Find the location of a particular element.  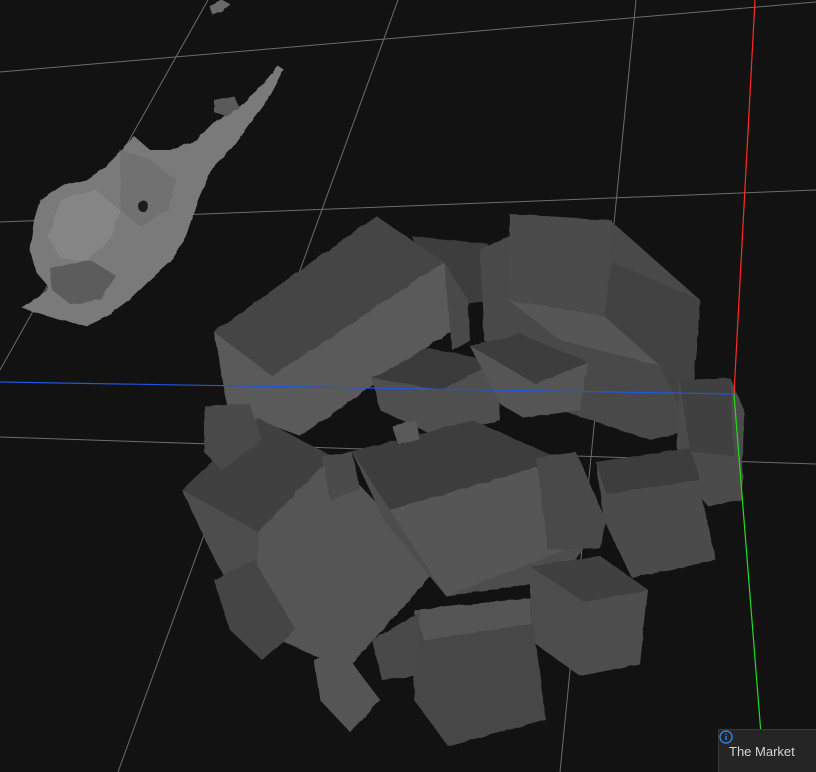

info-icon is located at coordinates (726, 737).